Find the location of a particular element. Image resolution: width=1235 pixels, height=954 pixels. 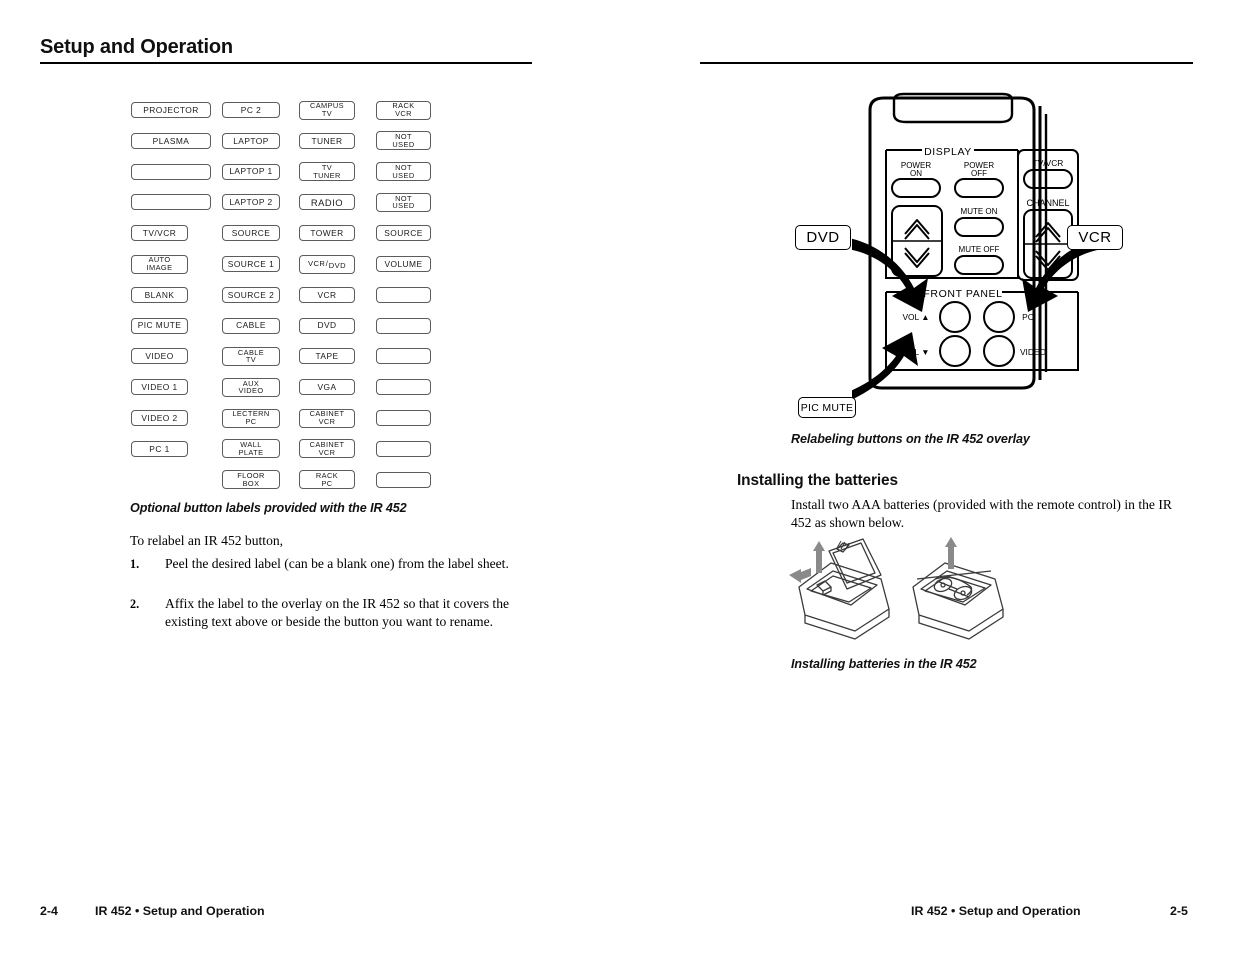

label-column-4-row-5: SOURCE is located at coordinates (403, 233).